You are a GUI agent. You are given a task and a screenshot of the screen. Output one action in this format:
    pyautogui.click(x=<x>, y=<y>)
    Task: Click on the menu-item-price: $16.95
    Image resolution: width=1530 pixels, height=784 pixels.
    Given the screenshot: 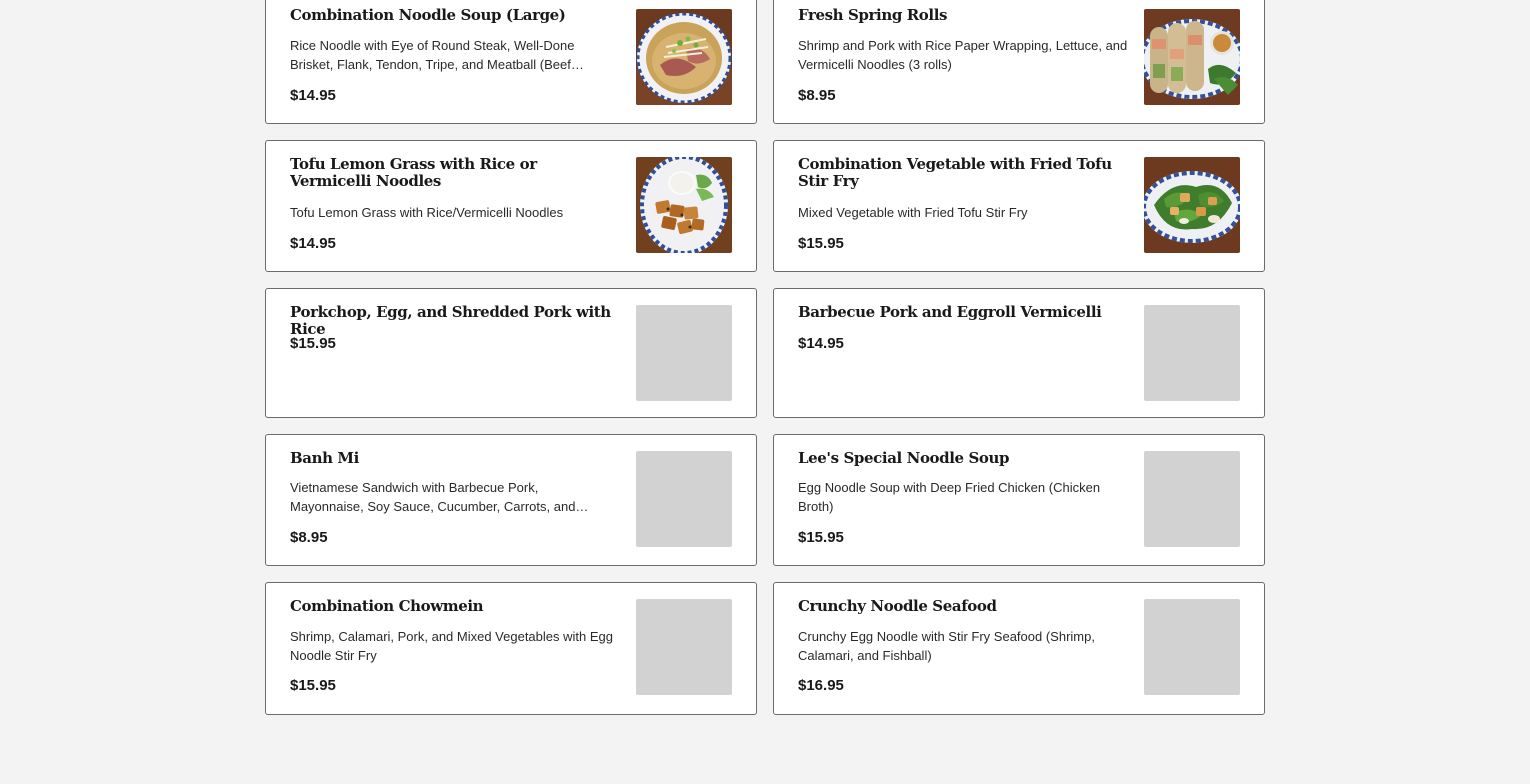 What is the action you would take?
    pyautogui.click(x=821, y=685)
    